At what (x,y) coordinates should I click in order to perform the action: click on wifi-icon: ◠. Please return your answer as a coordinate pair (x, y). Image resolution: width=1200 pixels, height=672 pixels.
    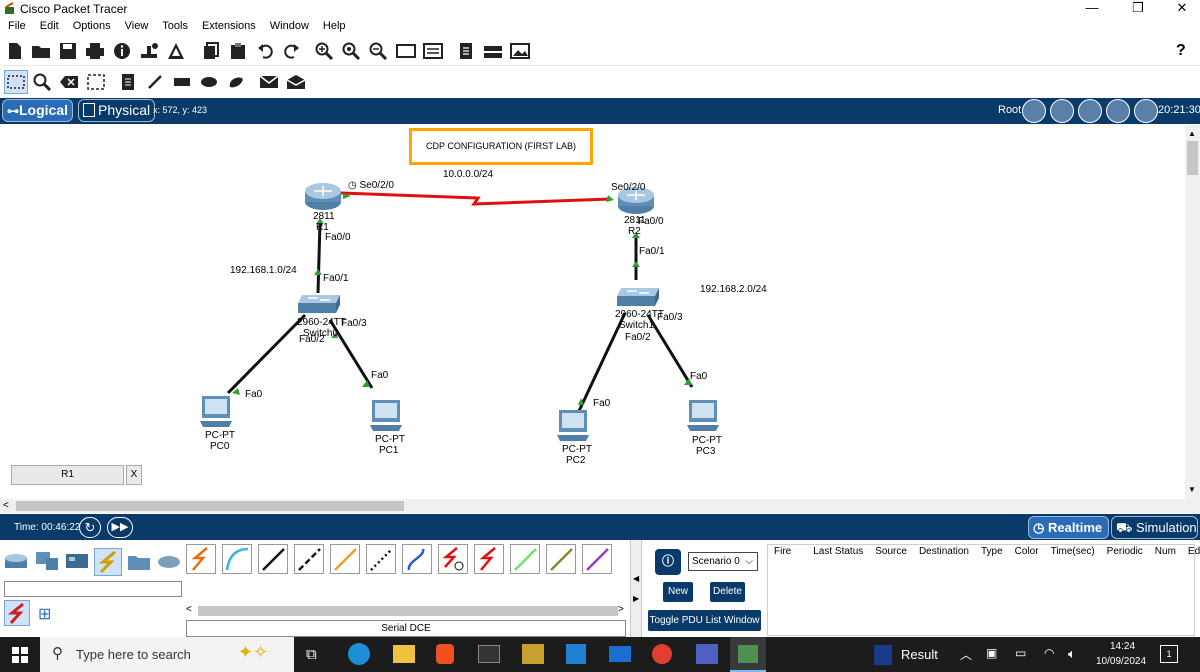
    Looking at the image, I should click on (1049, 653).